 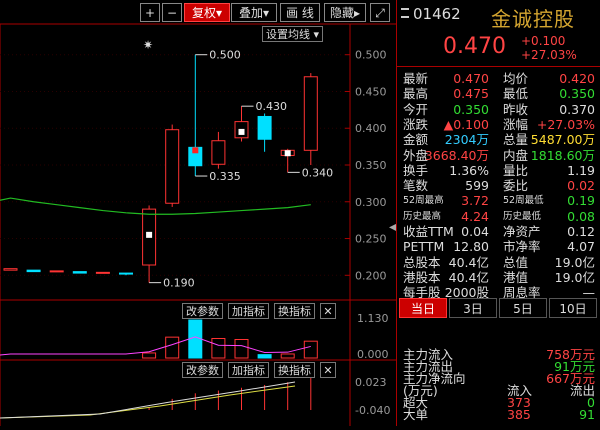 I want to click on current-price: 0.470, so click(x=474, y=46).